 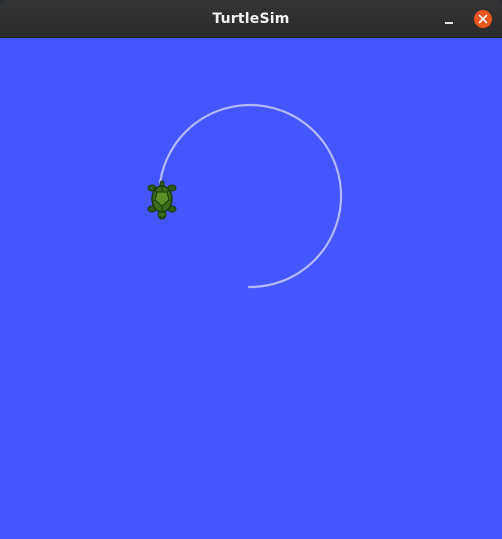 I want to click on turtle-icon, so click(x=162, y=200).